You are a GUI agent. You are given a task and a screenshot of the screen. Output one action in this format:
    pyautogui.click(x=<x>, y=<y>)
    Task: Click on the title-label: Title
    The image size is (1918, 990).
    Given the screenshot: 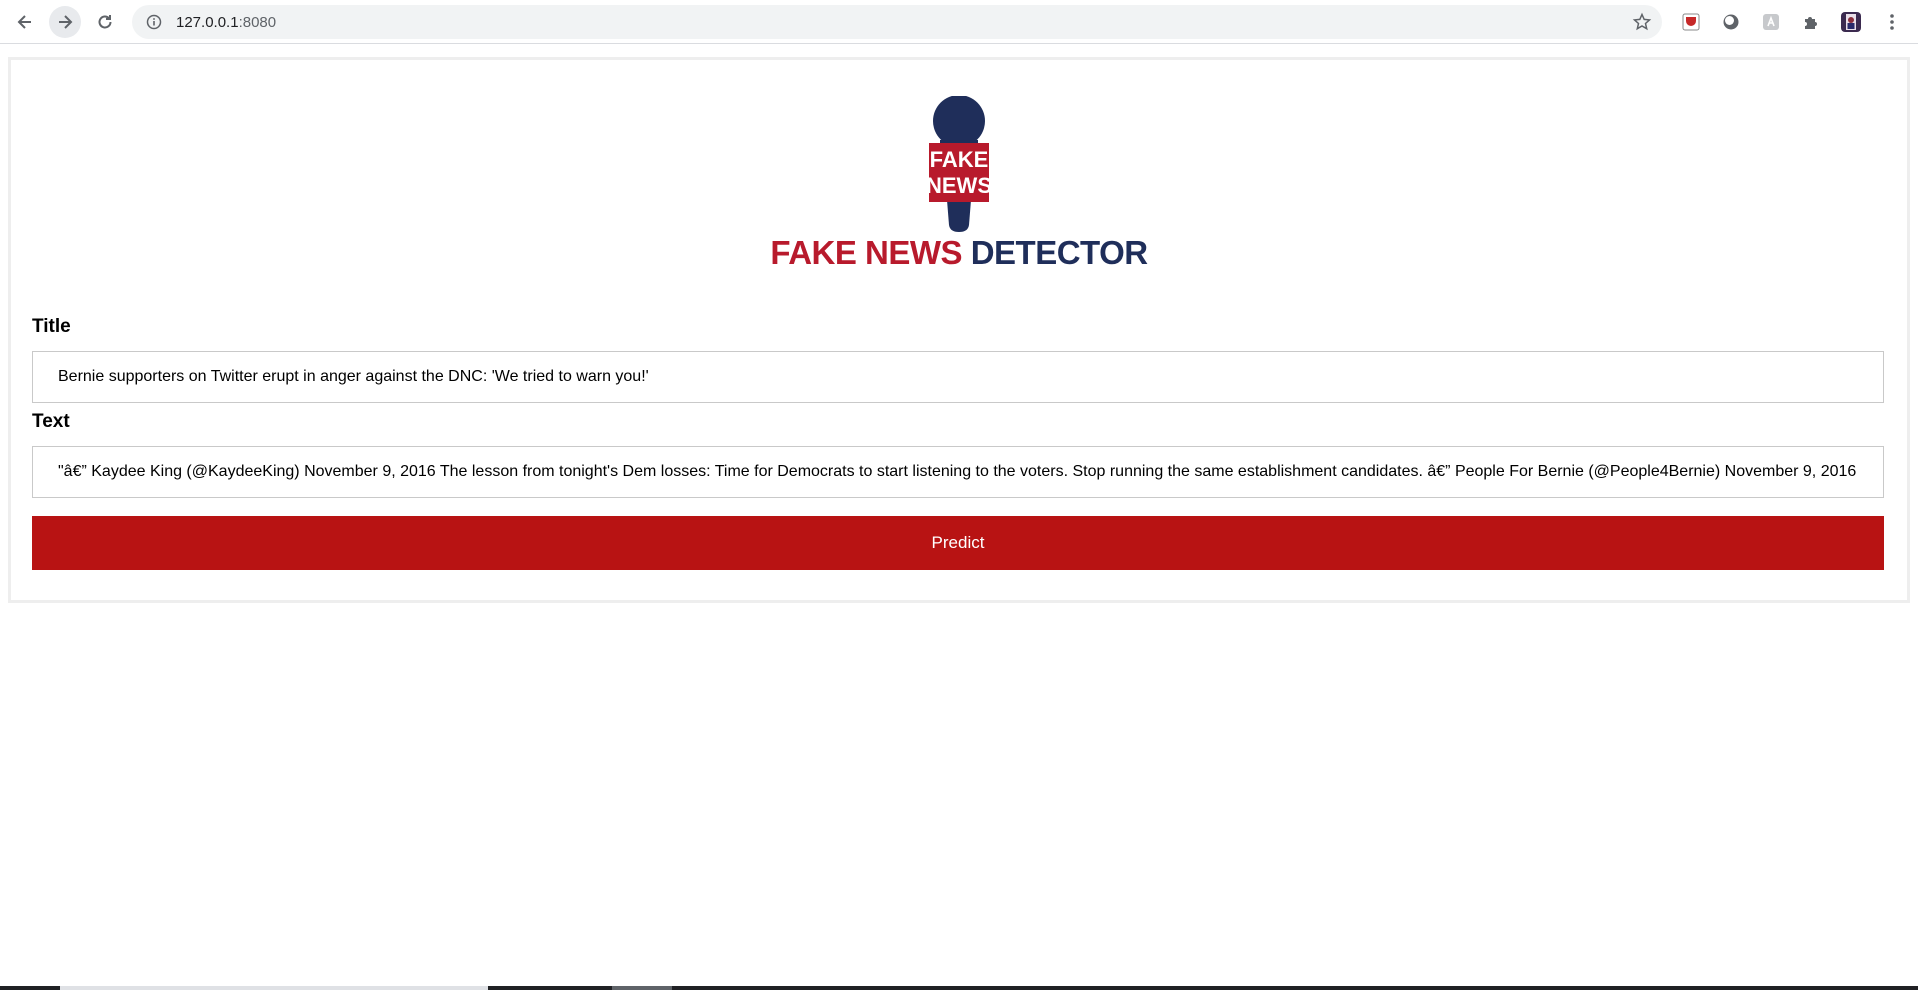 What is the action you would take?
    pyautogui.click(x=51, y=326)
    